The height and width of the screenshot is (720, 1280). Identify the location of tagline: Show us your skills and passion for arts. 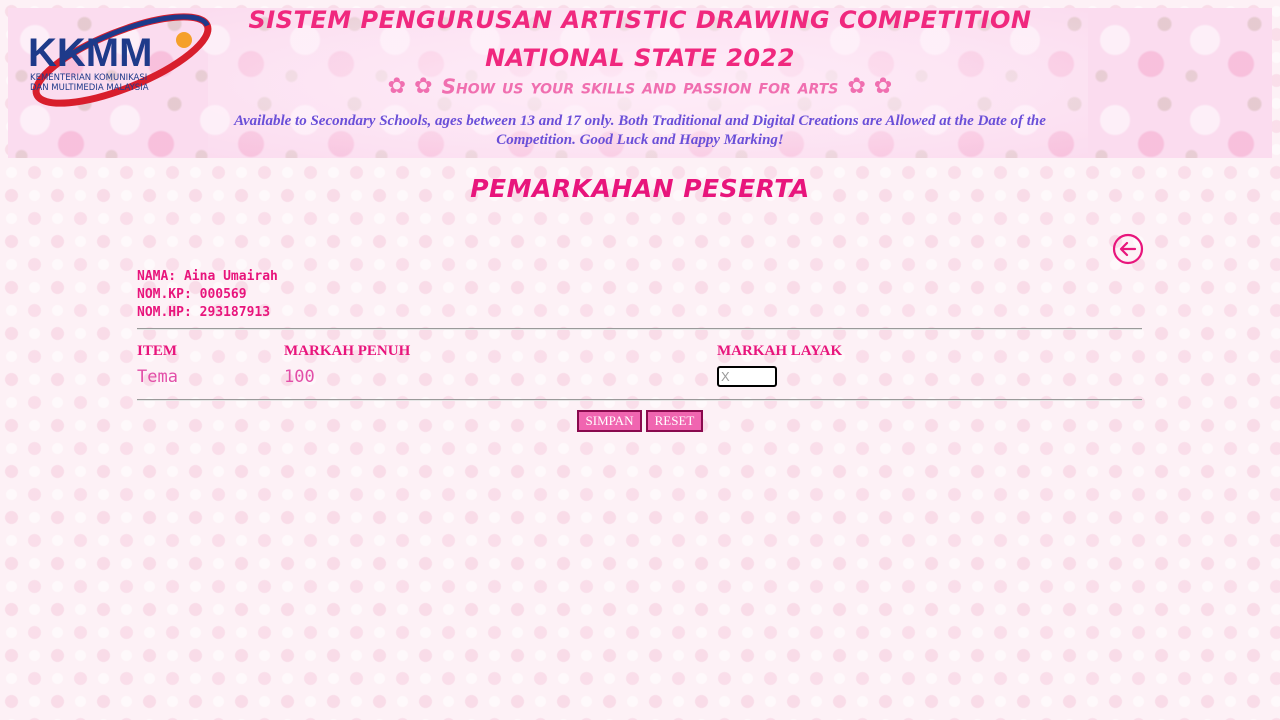
(640, 86).